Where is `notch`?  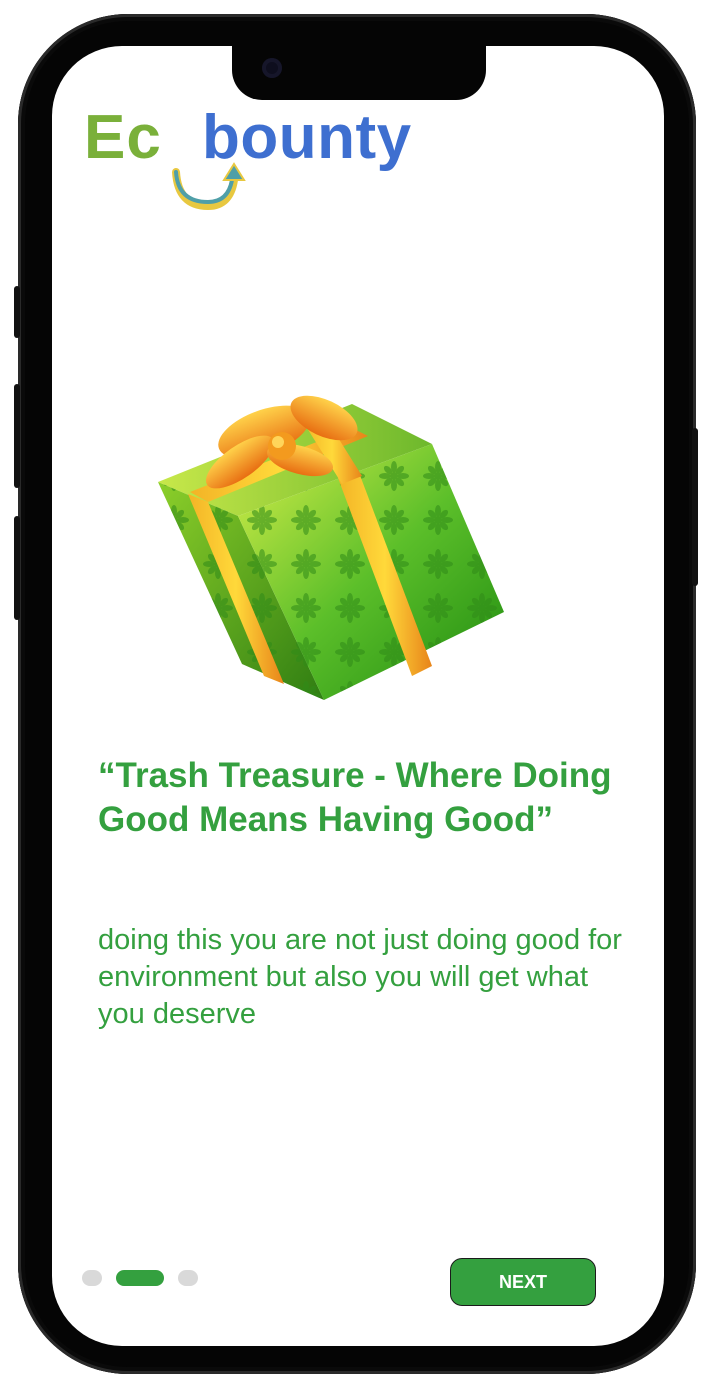
notch is located at coordinates (359, 73).